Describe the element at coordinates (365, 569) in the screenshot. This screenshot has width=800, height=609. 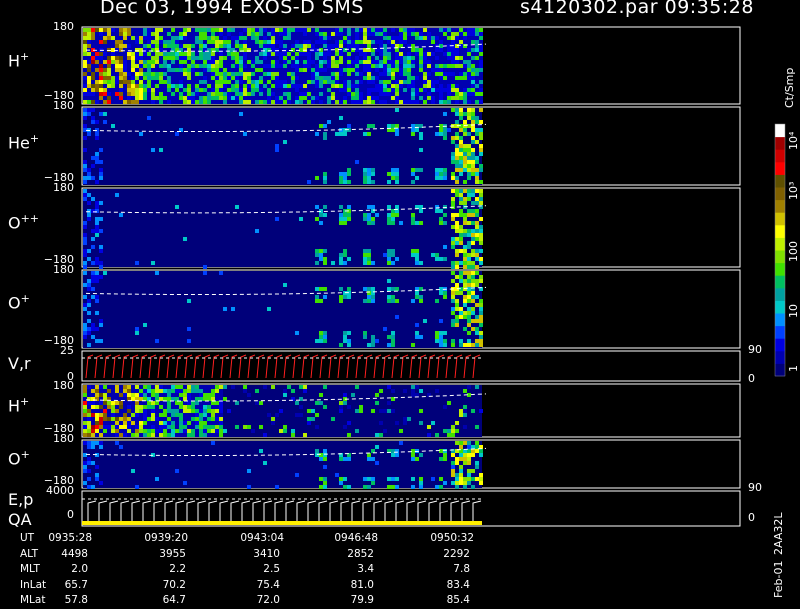
I see `ephem-cell: 3.4` at that location.